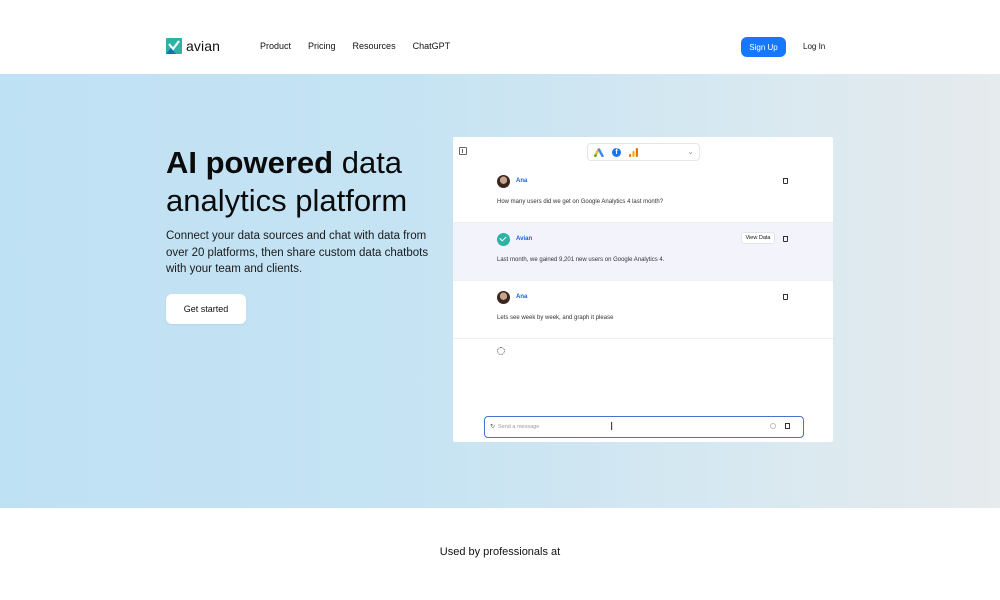 Image resolution: width=1000 pixels, height=600 pixels. I want to click on main-nav: Product Pricing Resources ChatGPT, so click(363, 46).